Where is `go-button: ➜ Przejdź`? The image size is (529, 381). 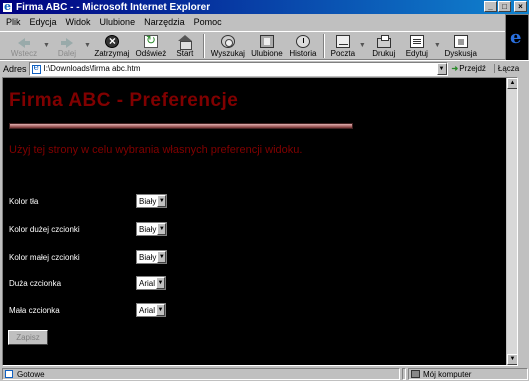
go-button: ➜ Przejdź is located at coordinates (469, 68).